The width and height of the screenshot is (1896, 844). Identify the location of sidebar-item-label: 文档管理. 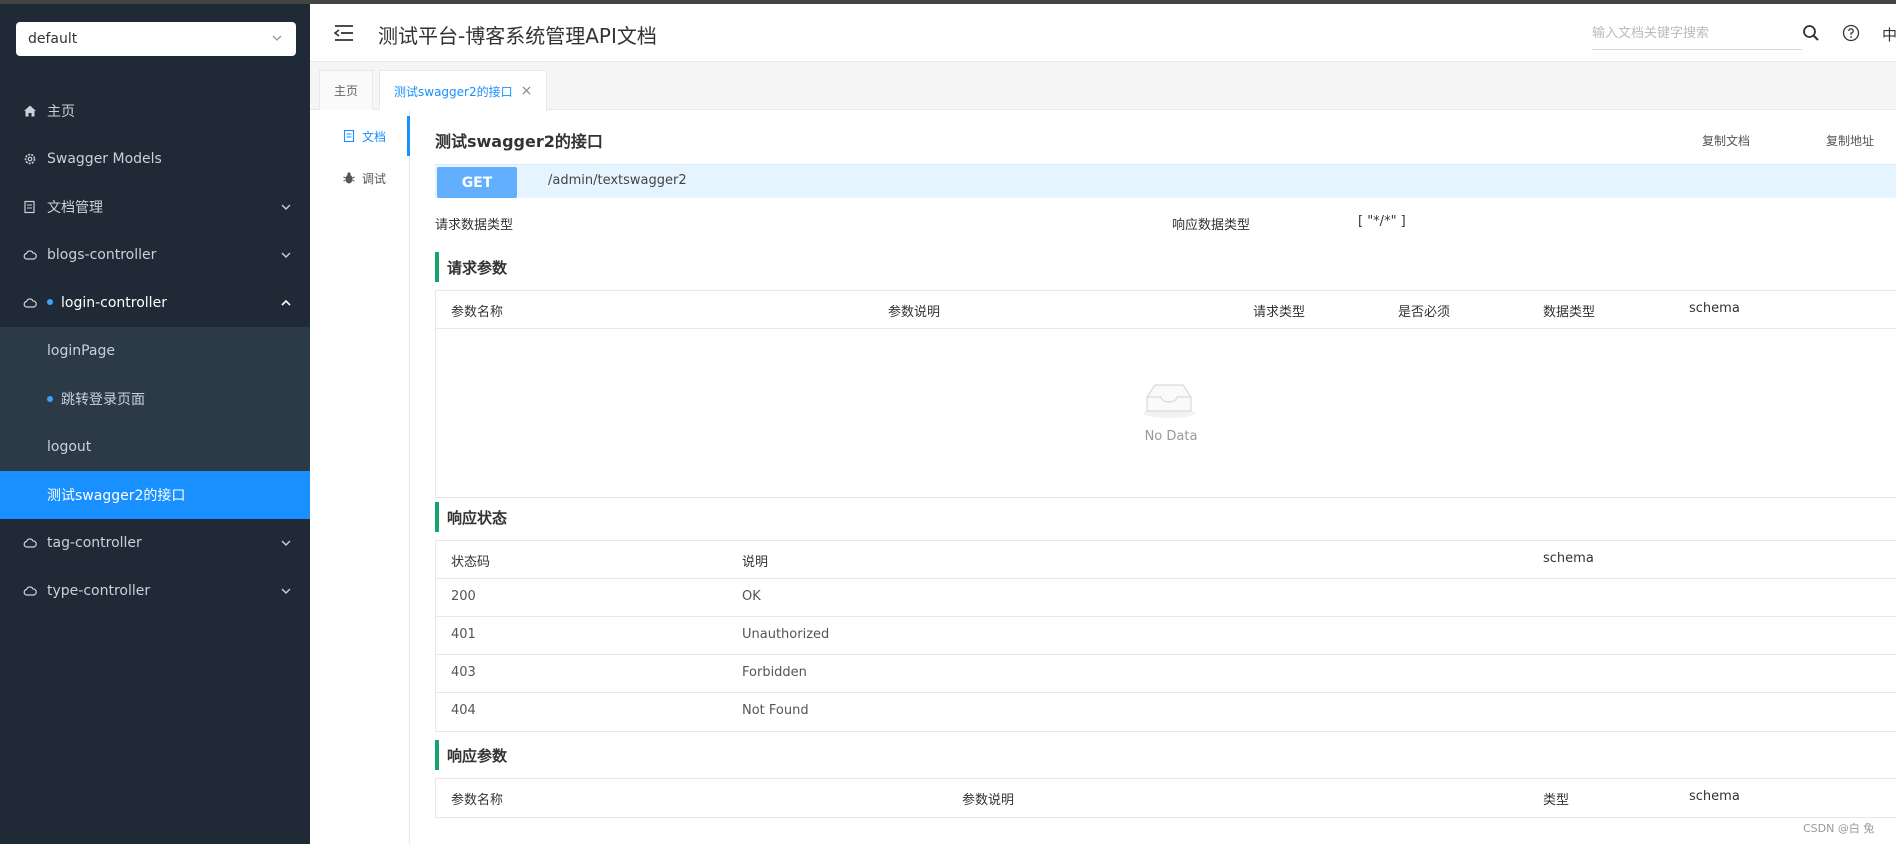
(75, 208).